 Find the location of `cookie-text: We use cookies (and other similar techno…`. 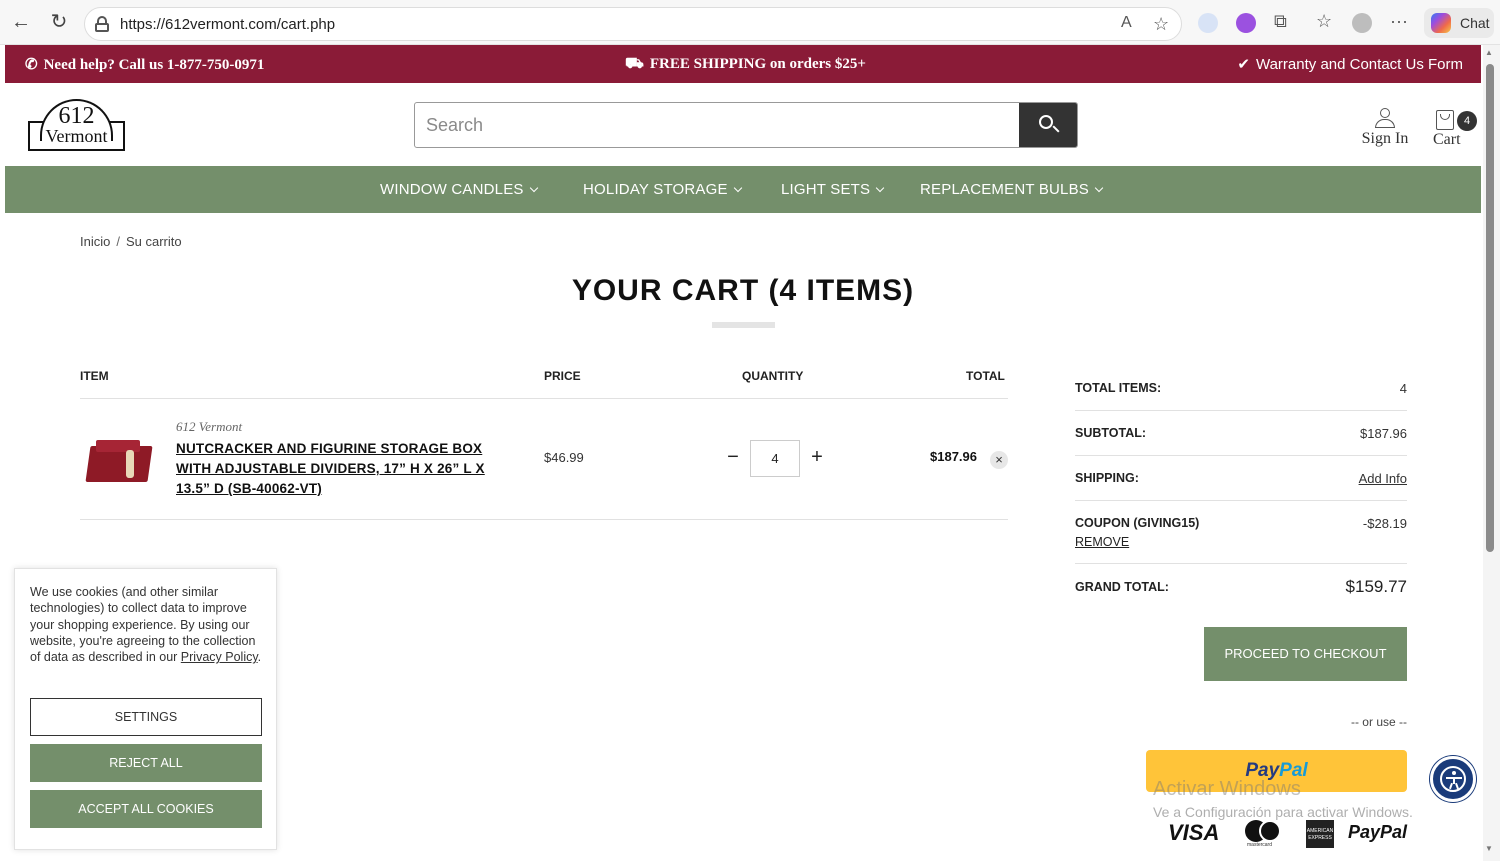

cookie-text: We use cookies (and other similar techno… is located at coordinates (146, 625).